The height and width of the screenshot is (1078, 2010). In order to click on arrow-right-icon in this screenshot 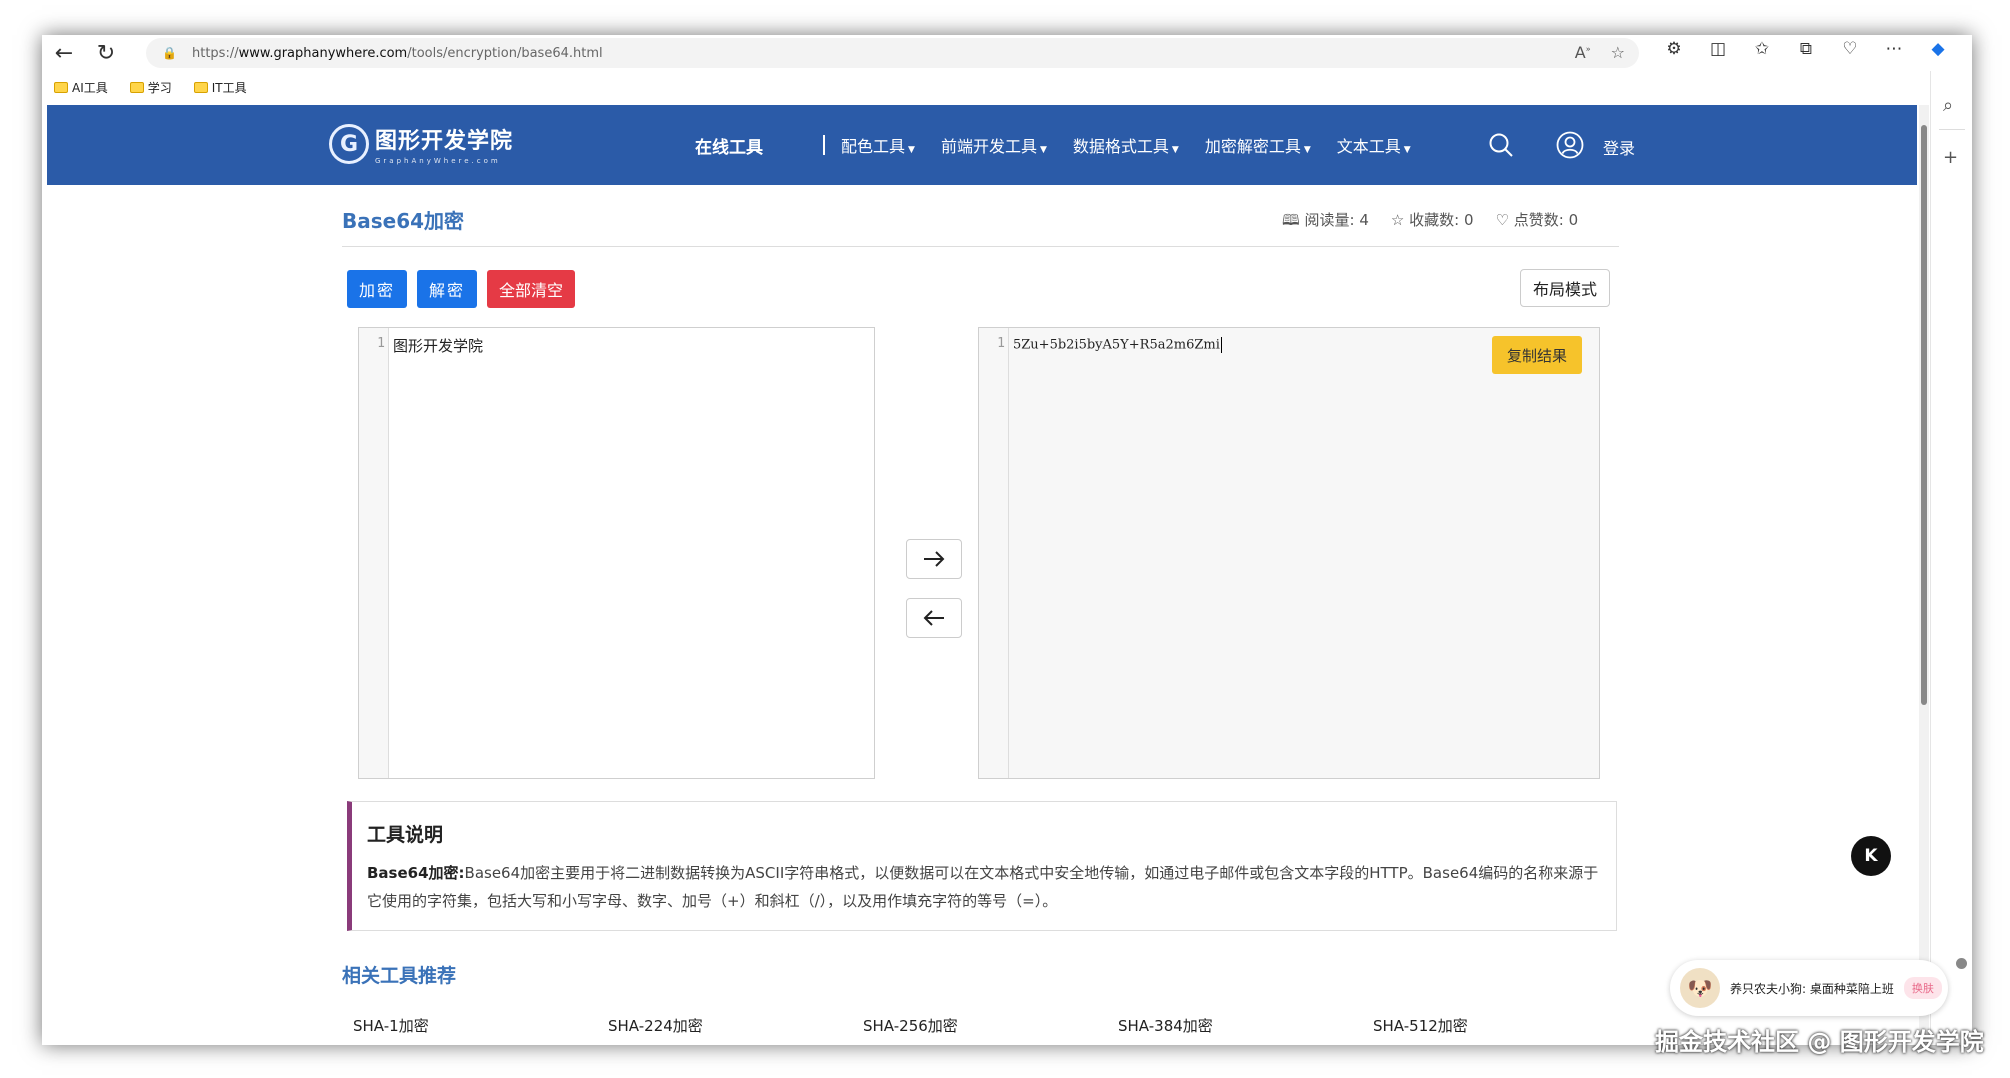, I will do `click(934, 559)`.